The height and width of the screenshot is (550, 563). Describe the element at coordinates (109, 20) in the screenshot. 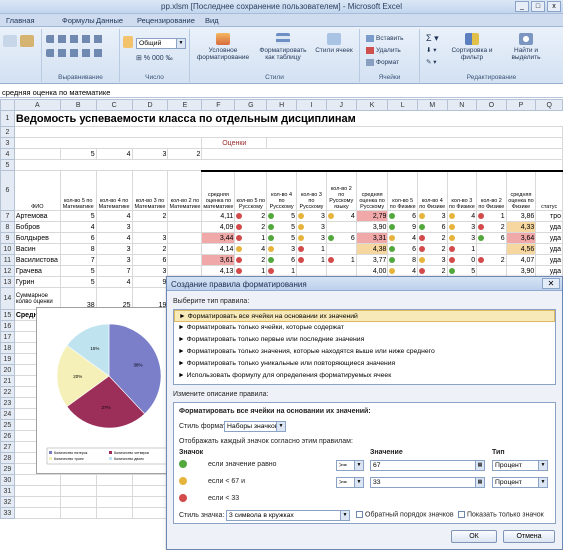

I see `tab-data: Данные` at that location.